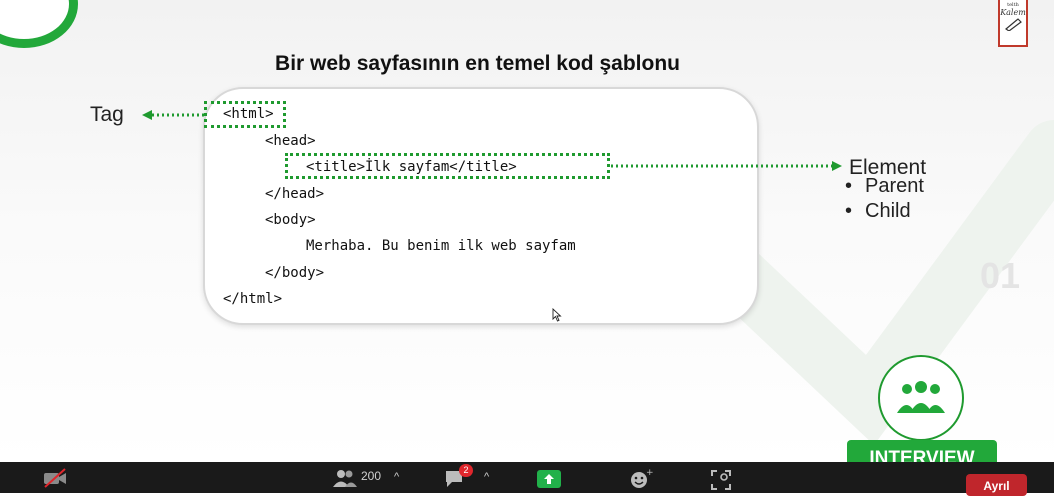 The image size is (1054, 498). What do you see at coordinates (486, 477) in the screenshot?
I see `chat-chevron-up-icon: ^` at bounding box center [486, 477].